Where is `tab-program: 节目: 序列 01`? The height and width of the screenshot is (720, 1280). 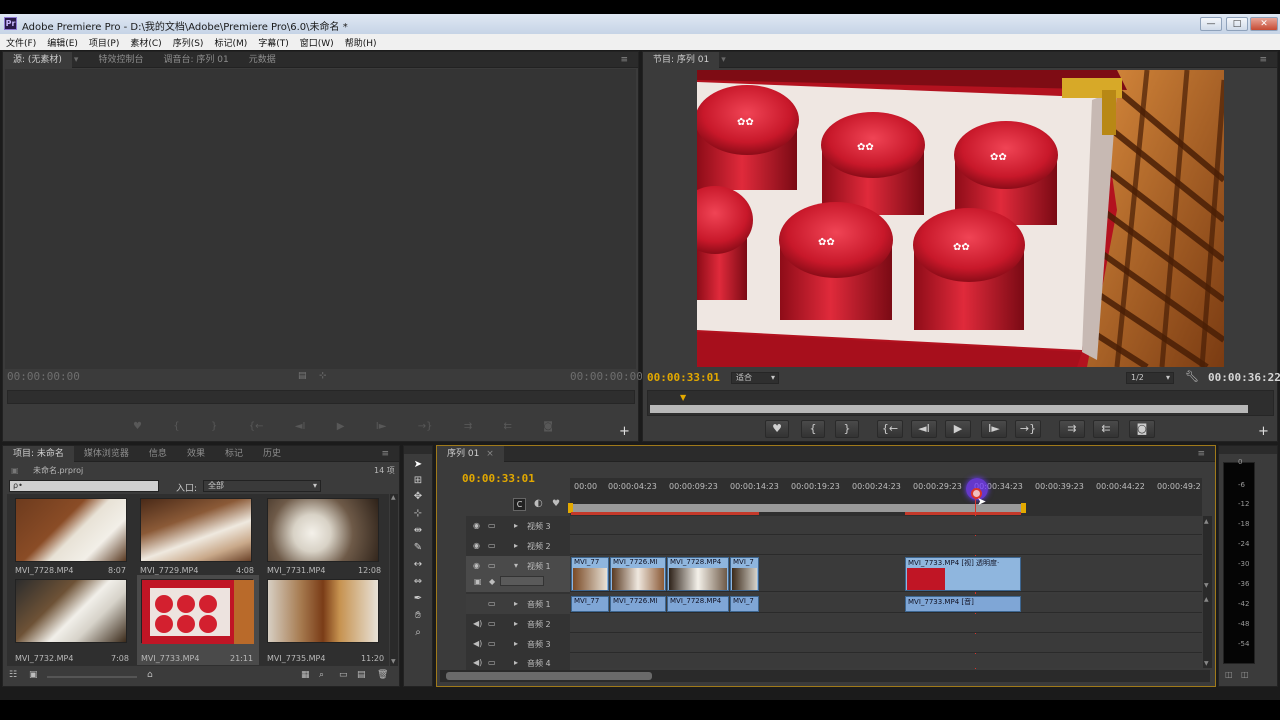 tab-program: 节目: 序列 01 is located at coordinates (681, 59).